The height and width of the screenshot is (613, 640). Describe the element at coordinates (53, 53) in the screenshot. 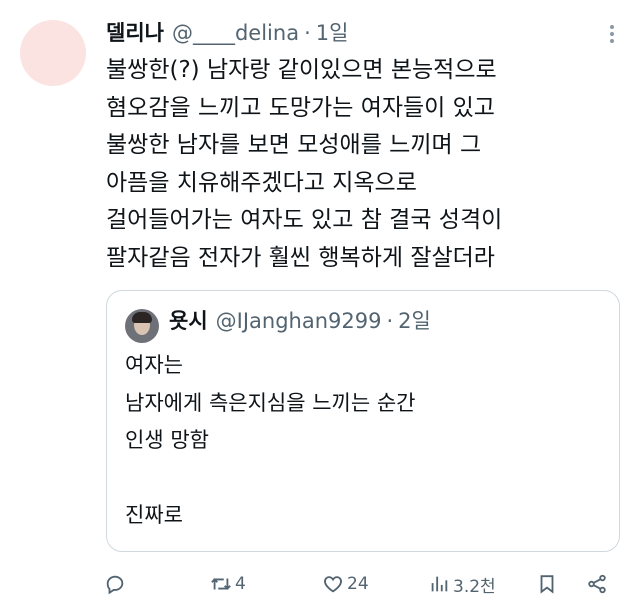

I see `author-avatar` at that location.